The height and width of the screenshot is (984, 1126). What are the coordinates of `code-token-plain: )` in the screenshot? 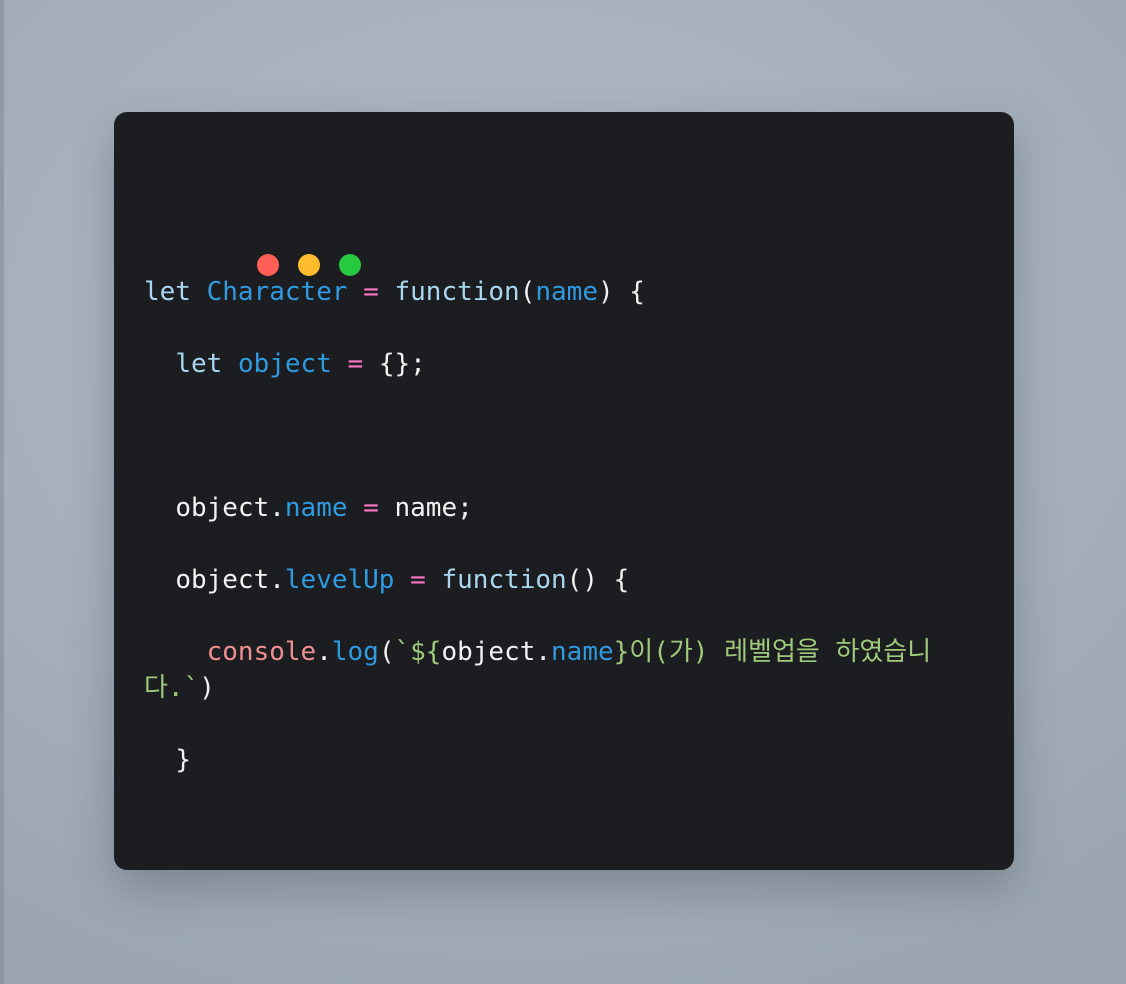 It's located at (207, 688).